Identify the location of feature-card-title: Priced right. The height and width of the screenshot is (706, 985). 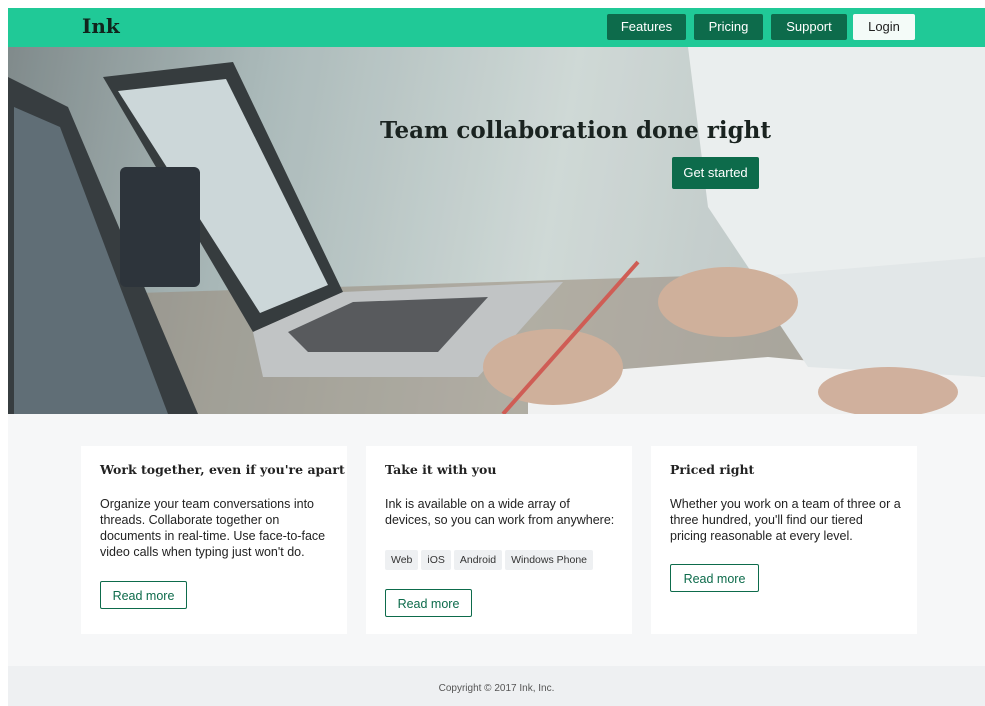
(712, 469).